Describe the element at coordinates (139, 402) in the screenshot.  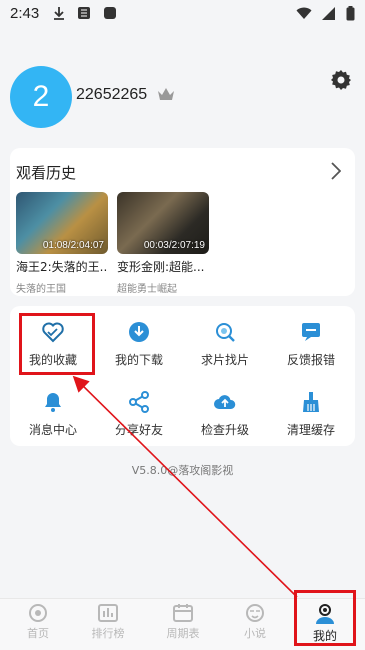
I see `share-icon` at that location.